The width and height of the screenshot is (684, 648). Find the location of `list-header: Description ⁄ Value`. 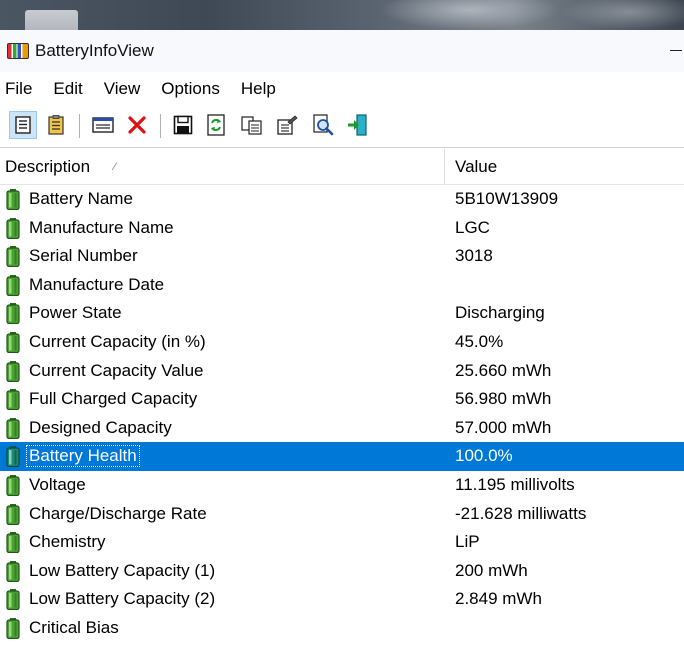

list-header: Description ⁄ Value is located at coordinates (342, 167).